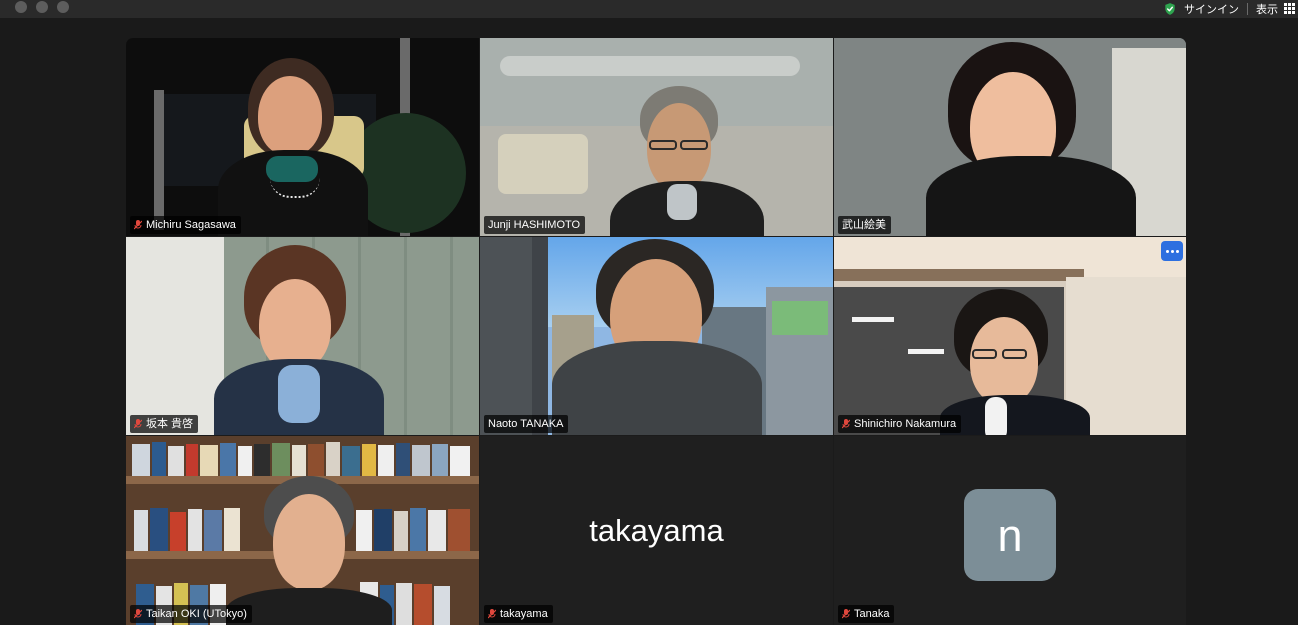  What do you see at coordinates (21, 7) in the screenshot?
I see `close-window-button` at bounding box center [21, 7].